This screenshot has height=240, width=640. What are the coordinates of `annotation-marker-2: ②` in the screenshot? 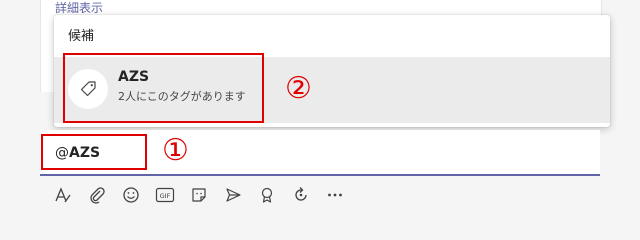 It's located at (298, 88).